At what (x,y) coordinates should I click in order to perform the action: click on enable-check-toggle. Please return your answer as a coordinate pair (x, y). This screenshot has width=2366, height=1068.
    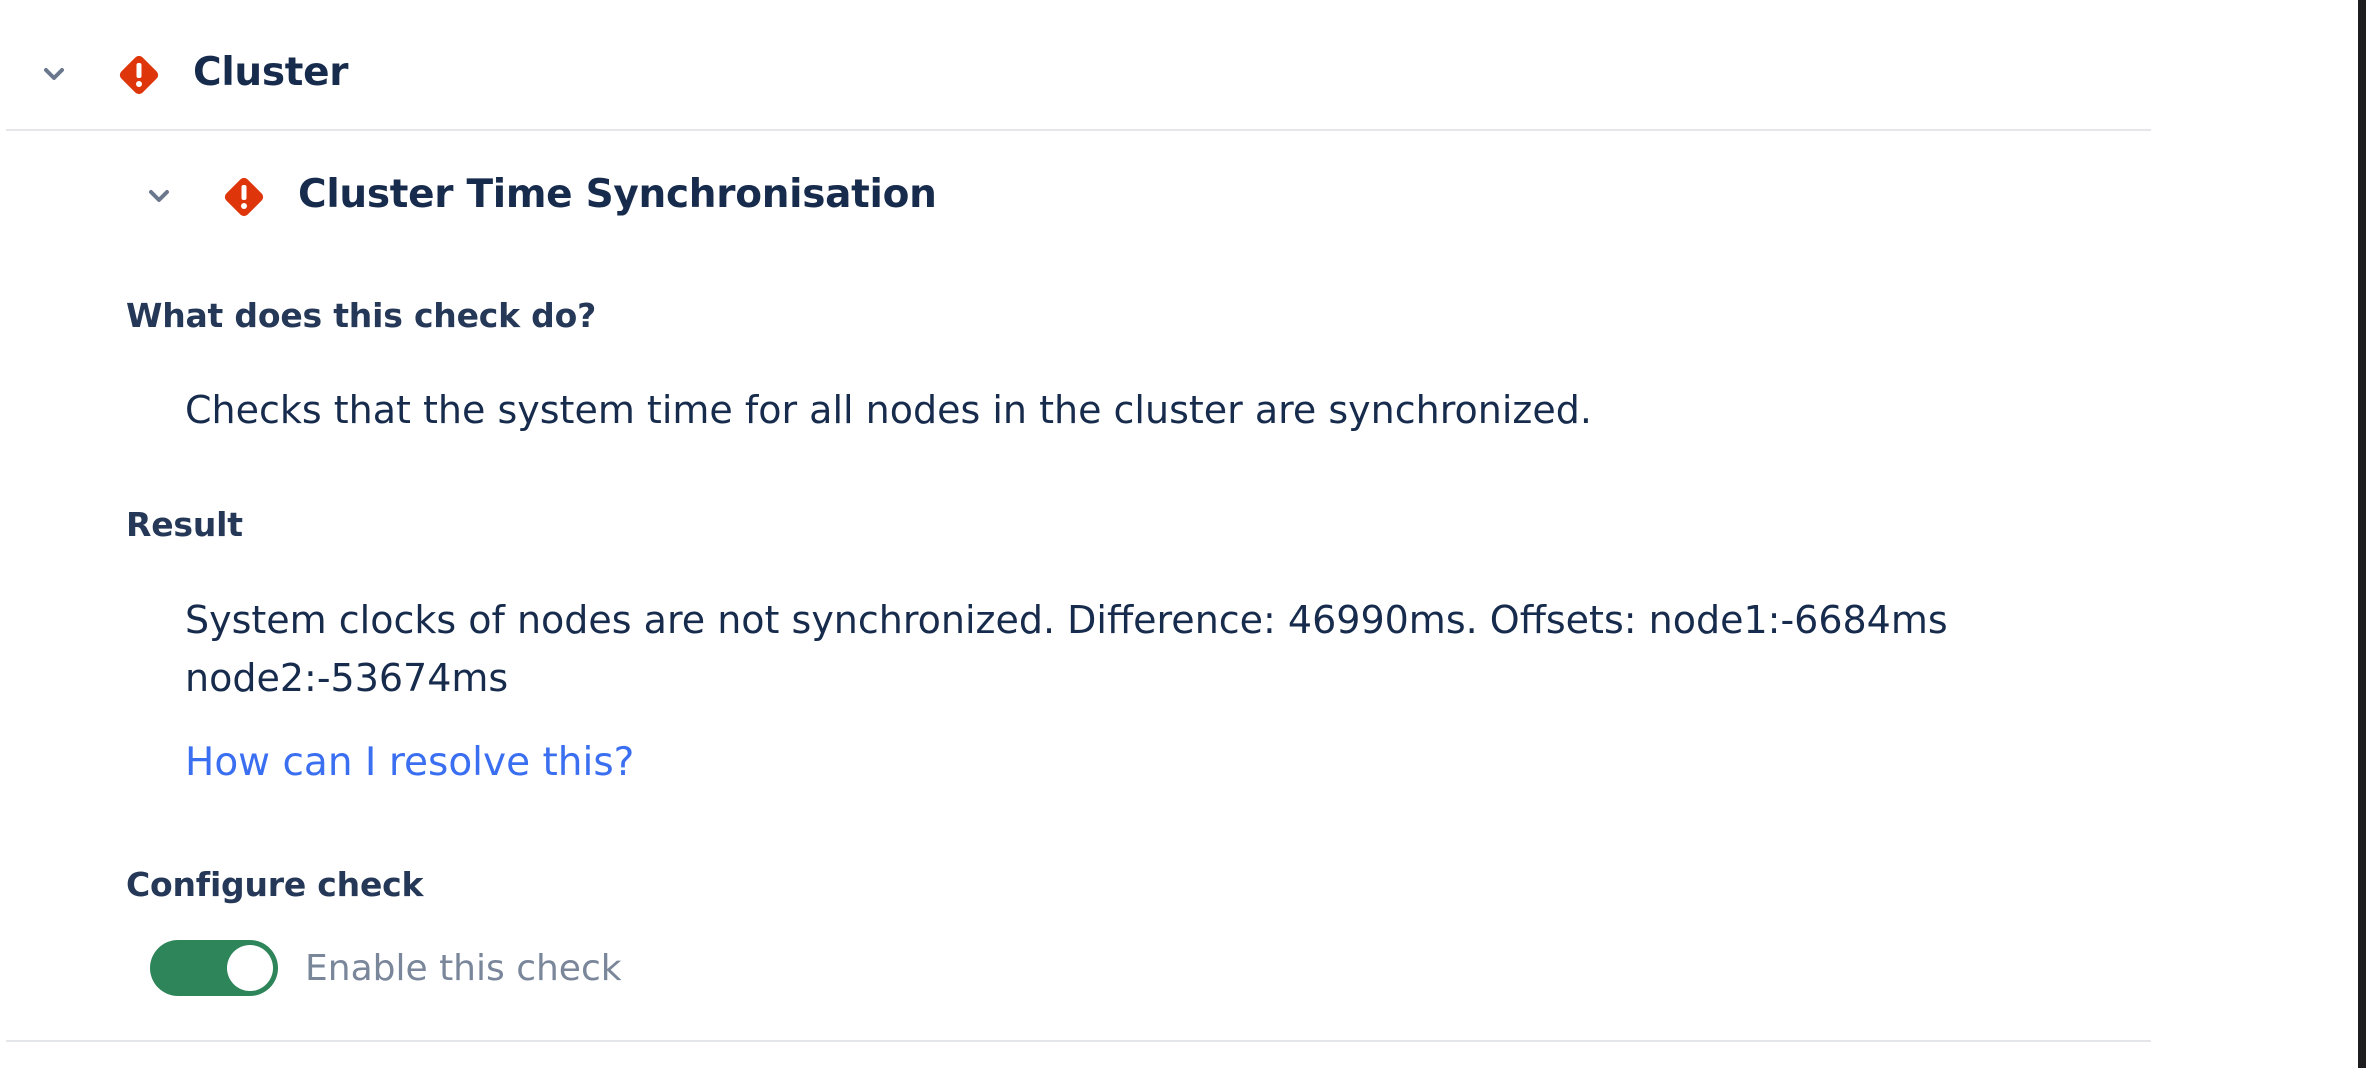
    Looking at the image, I should click on (214, 968).